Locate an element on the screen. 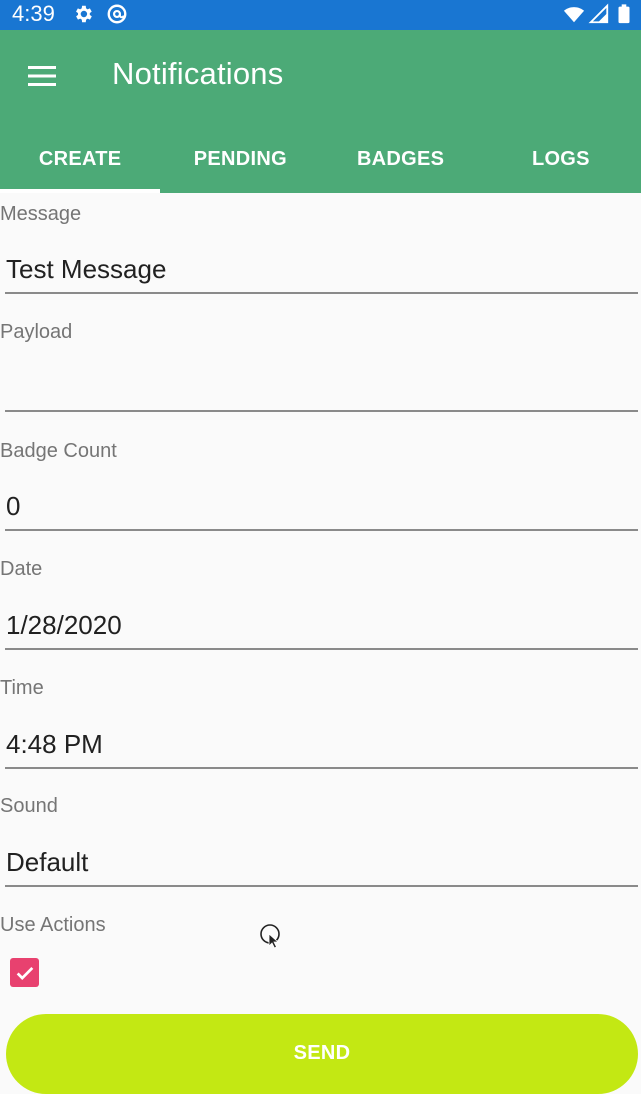 The width and height of the screenshot is (641, 1094). payload-field is located at coordinates (321, 390).